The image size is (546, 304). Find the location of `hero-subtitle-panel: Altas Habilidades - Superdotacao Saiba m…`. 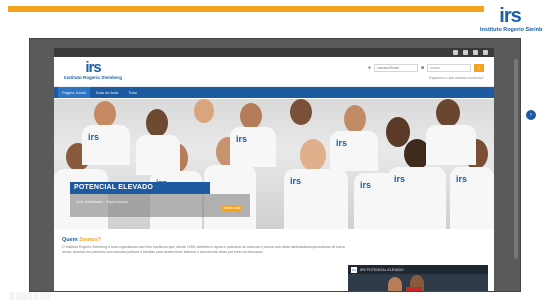

hero-subtitle-panel: Altas Habilidades - Superdotacao Saiba m… is located at coordinates (160, 205).